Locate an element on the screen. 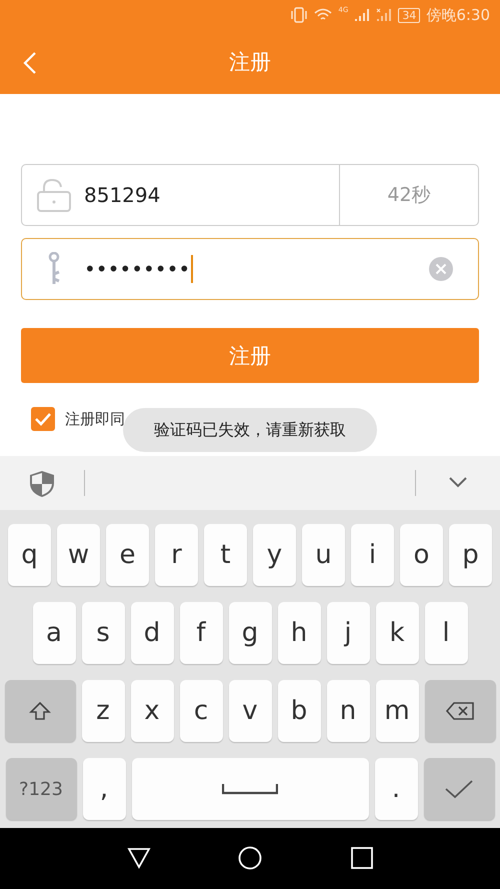 The height and width of the screenshot is (889, 500). key: u is located at coordinates (323, 555).